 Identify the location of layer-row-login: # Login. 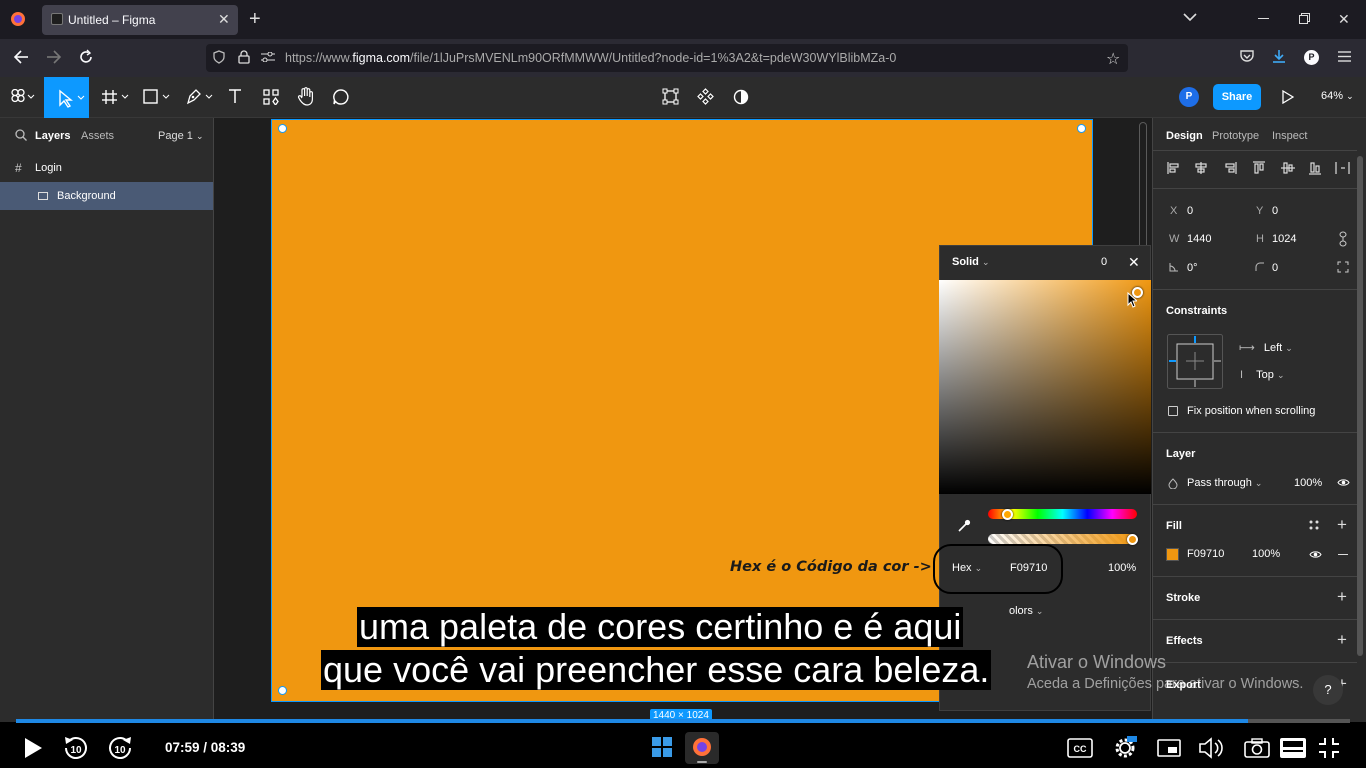
(106, 168).